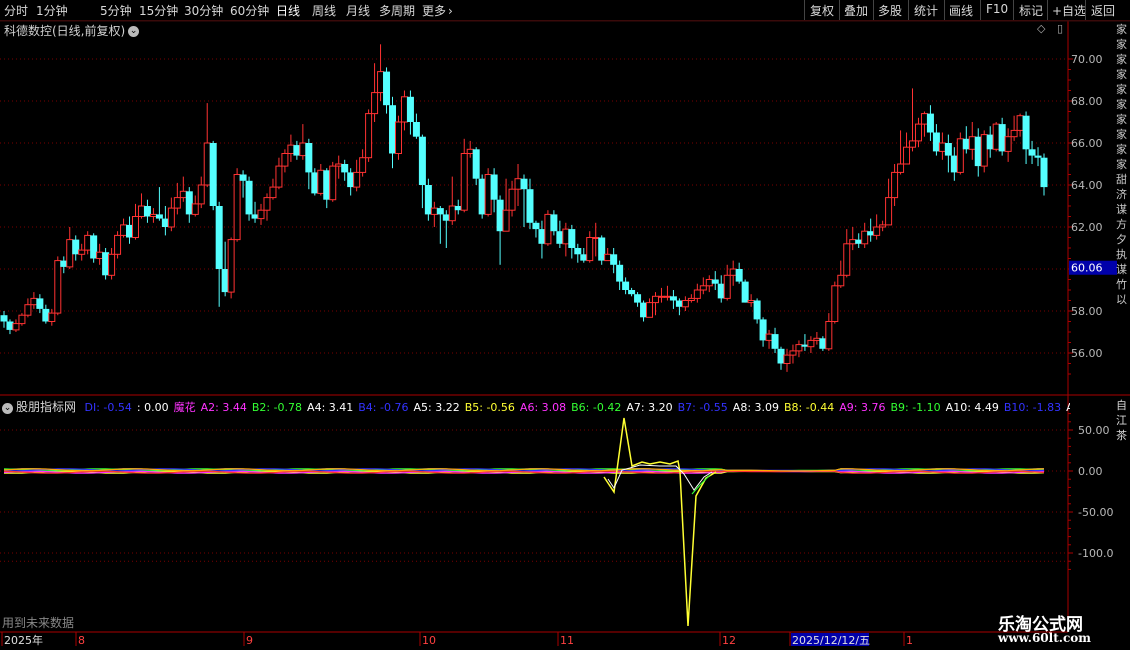 The width and height of the screenshot is (1130, 650). I want to click on diamond-icon: ◇, so click(1041, 28).